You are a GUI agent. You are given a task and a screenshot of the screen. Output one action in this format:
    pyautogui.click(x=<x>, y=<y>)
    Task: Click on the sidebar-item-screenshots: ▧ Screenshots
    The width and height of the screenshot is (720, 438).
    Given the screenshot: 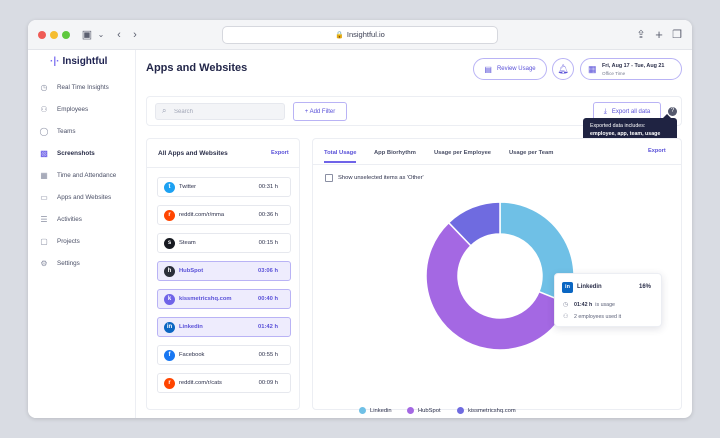 What is the action you would take?
    pyautogui.click(x=85, y=153)
    